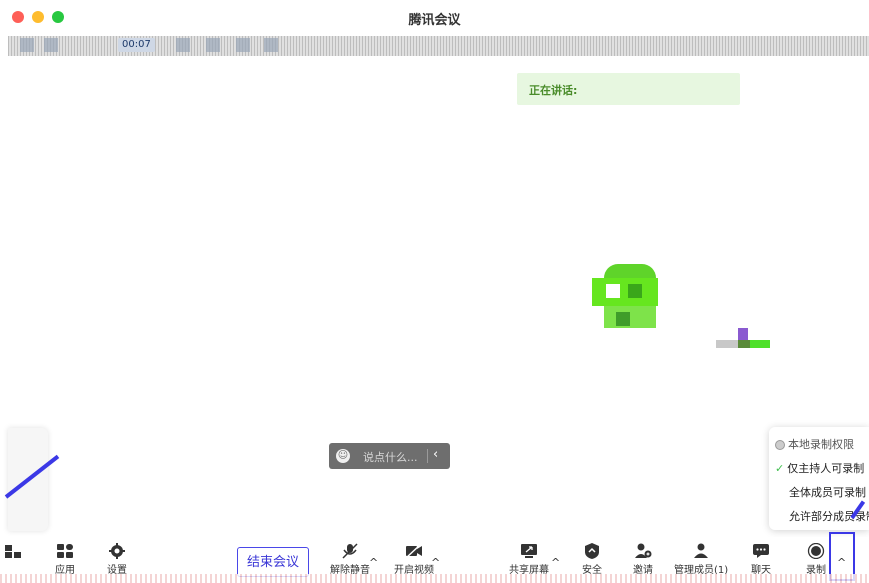 The height and width of the screenshot is (583, 869). What do you see at coordinates (819, 468) in the screenshot?
I see `record-option-host-only: ✓ 仅主持人可录制` at bounding box center [819, 468].